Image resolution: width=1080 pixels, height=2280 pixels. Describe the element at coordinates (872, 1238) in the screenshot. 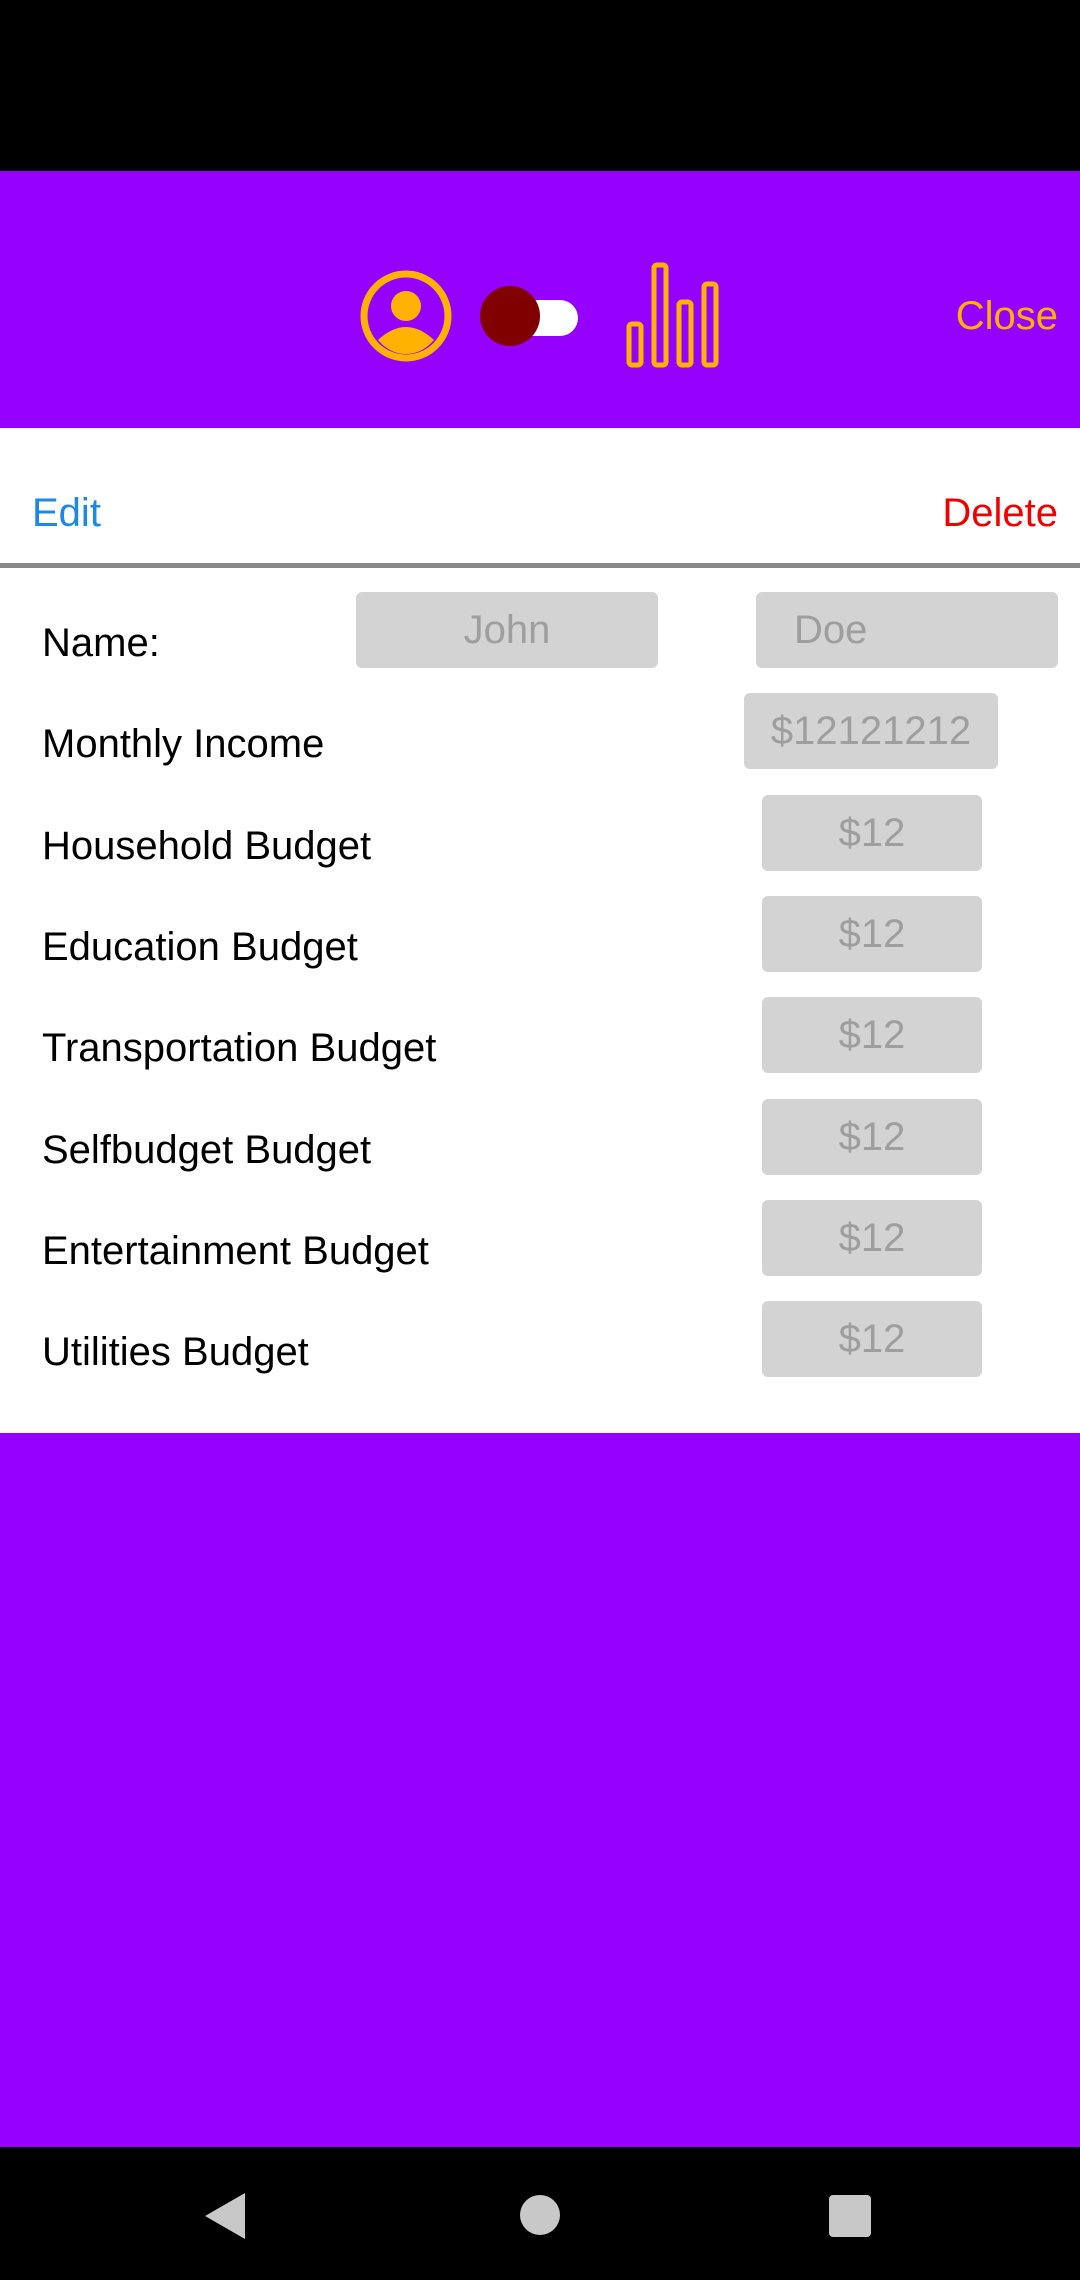

I see `entertainment-budget-field: $12` at that location.